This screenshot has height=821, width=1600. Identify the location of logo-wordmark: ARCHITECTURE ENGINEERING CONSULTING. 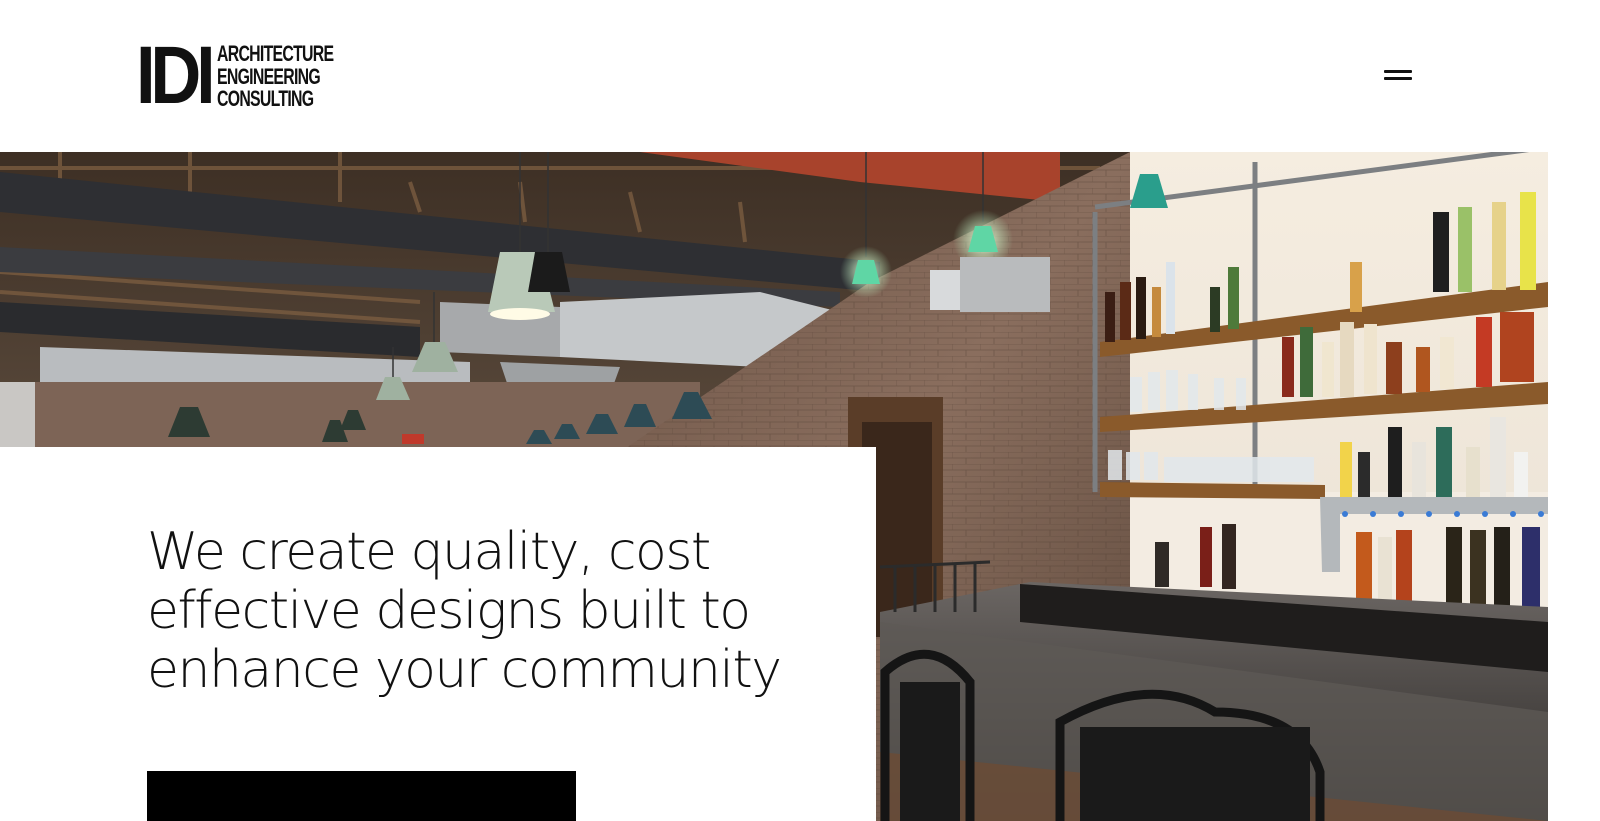
(276, 76).